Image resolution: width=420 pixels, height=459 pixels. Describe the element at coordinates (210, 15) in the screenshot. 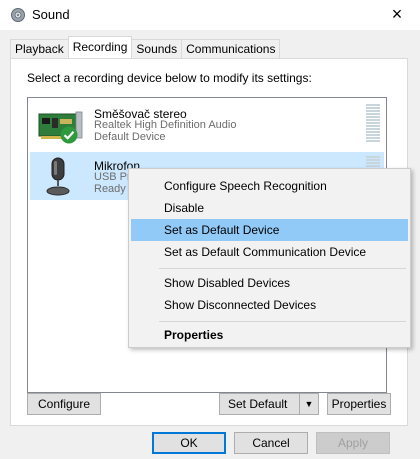

I see `title-bar: Sound ×` at that location.